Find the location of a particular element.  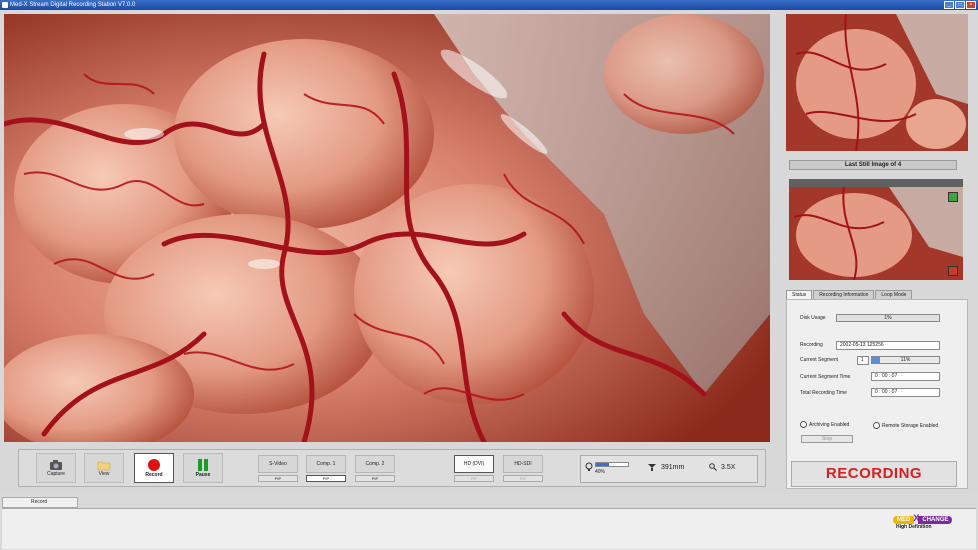

close-icon: × is located at coordinates (971, 5).